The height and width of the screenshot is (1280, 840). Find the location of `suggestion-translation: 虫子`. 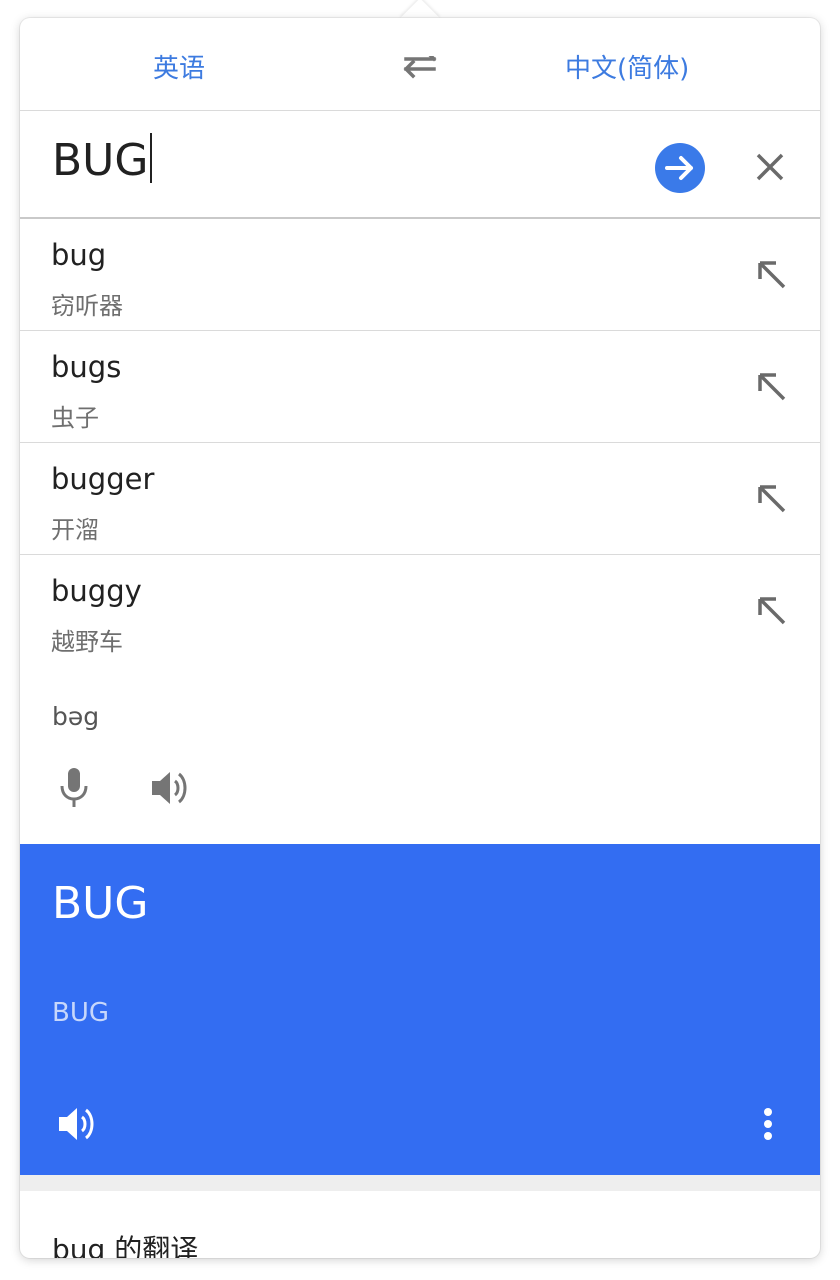

suggestion-translation: 虫子 is located at coordinates (75, 418).